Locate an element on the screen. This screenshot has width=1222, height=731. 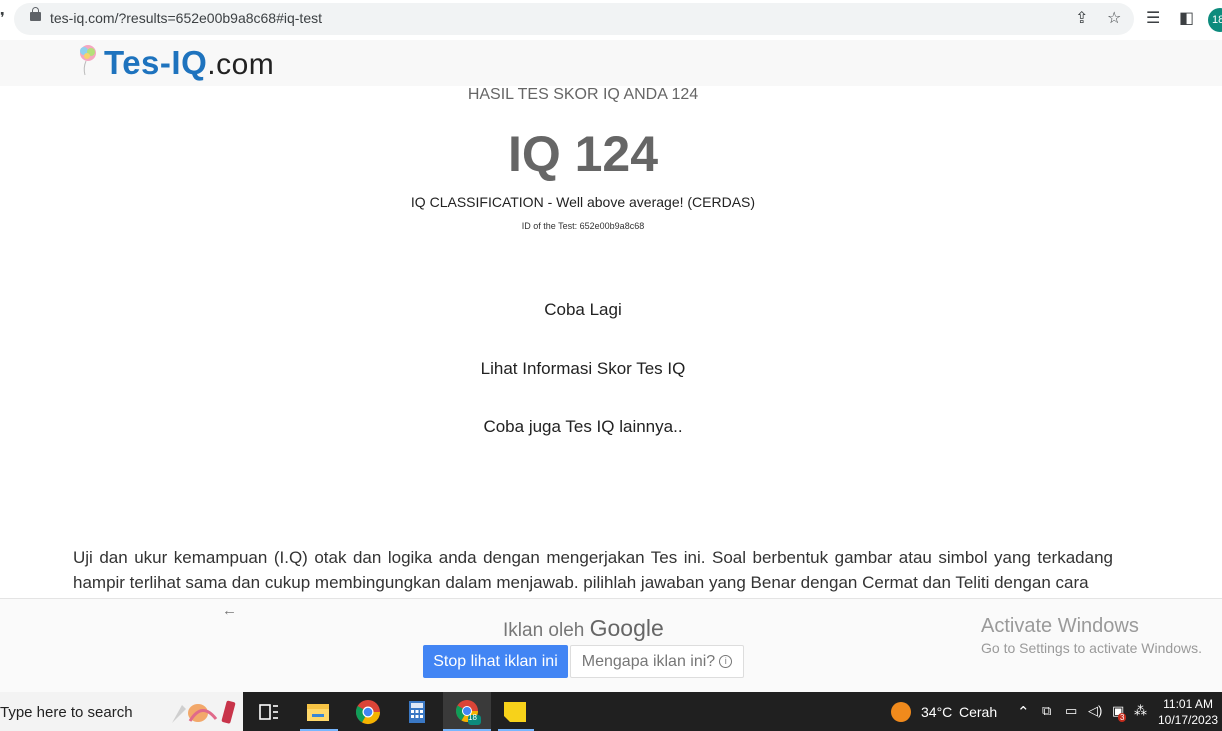
other-tests-link: Coba juga Tes IQ lainnya.. is located at coordinates (583, 427).